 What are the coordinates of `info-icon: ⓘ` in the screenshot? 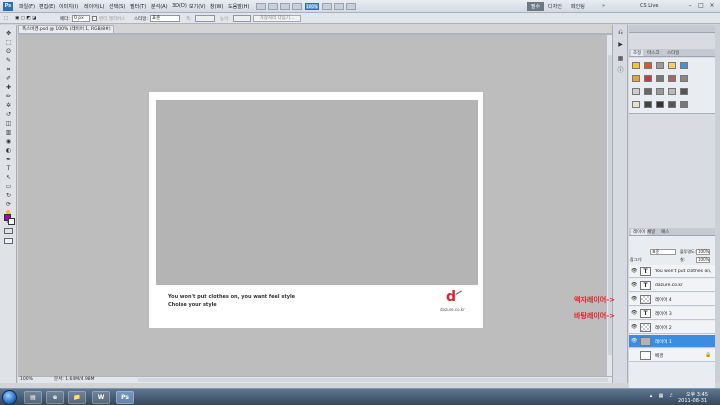 It's located at (620, 71).